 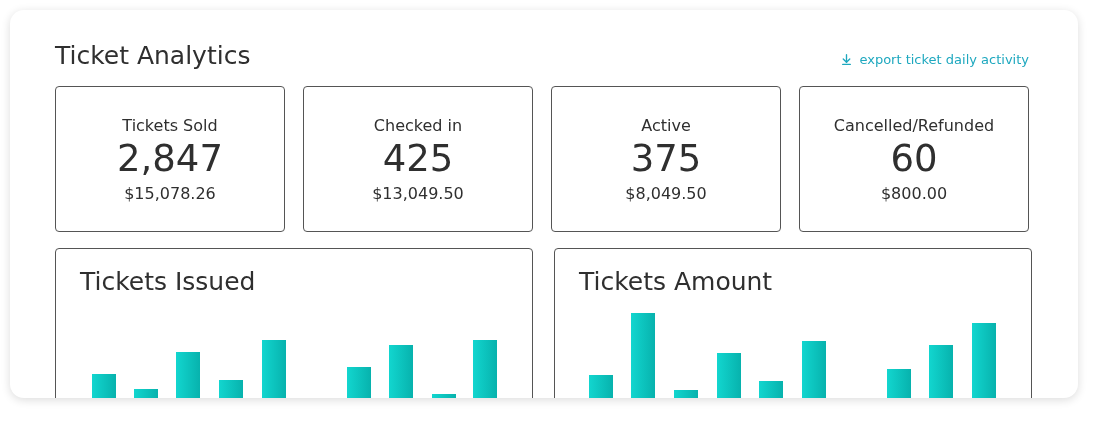 I want to click on stat-label: Tickets Sold, so click(x=170, y=125).